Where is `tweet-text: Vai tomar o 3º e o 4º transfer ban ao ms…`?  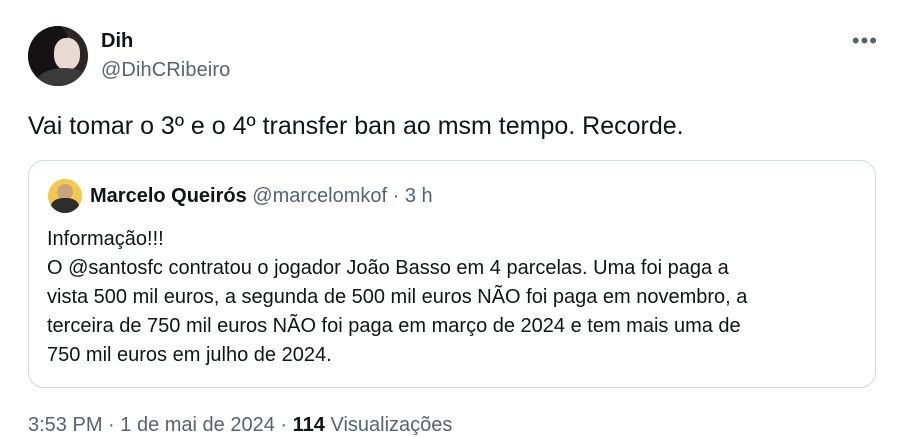 tweet-text: Vai tomar o 3º e o 4º transfer ban ao ms… is located at coordinates (356, 126).